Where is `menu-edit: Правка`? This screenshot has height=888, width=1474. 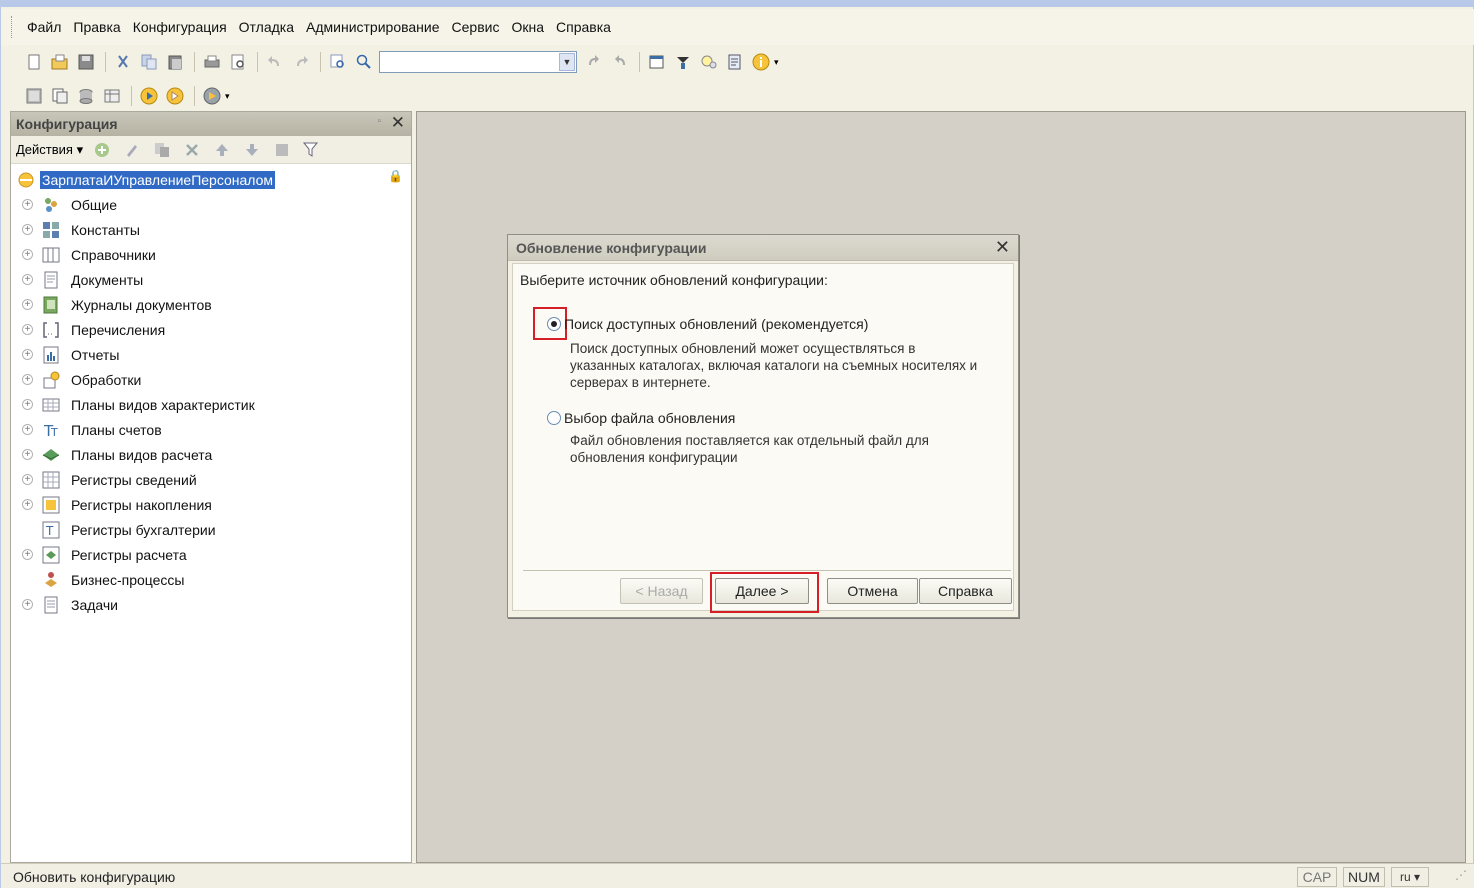
menu-edit: Правка is located at coordinates (96, 27).